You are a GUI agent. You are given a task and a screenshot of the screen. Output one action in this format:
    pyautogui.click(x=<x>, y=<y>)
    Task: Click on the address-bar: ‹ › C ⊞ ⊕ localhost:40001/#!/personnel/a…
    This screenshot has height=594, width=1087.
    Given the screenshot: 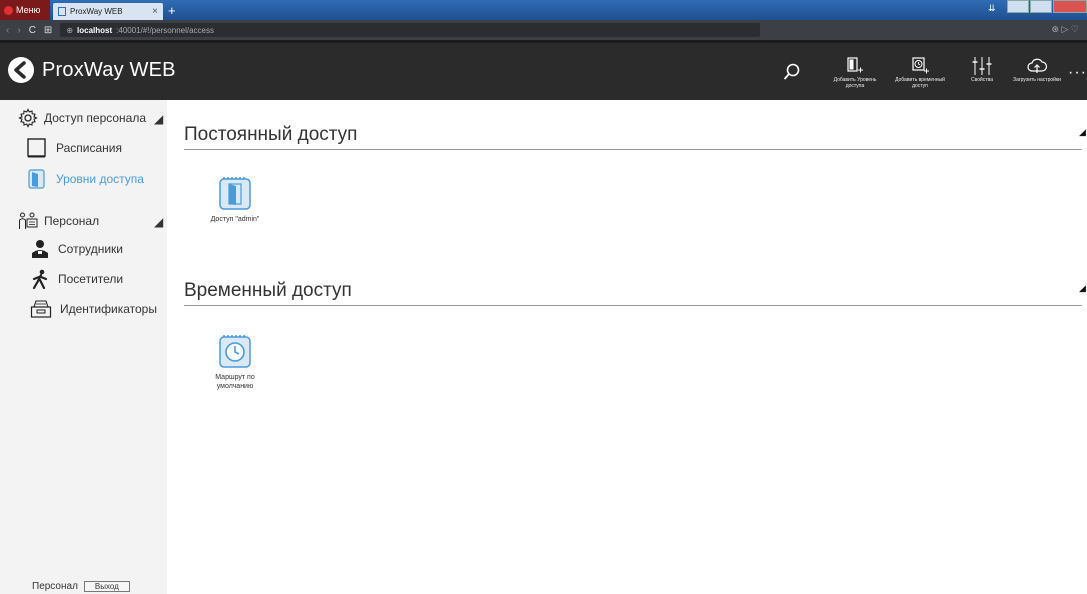 What is the action you would take?
    pyautogui.click(x=543, y=30)
    